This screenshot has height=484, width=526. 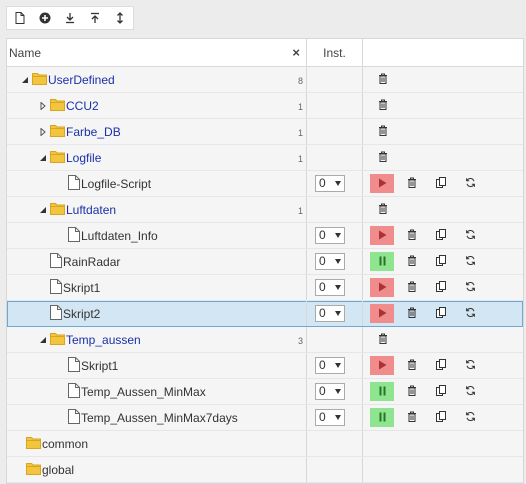 I want to click on script-row: RainRadar 0, so click(x=265, y=262).